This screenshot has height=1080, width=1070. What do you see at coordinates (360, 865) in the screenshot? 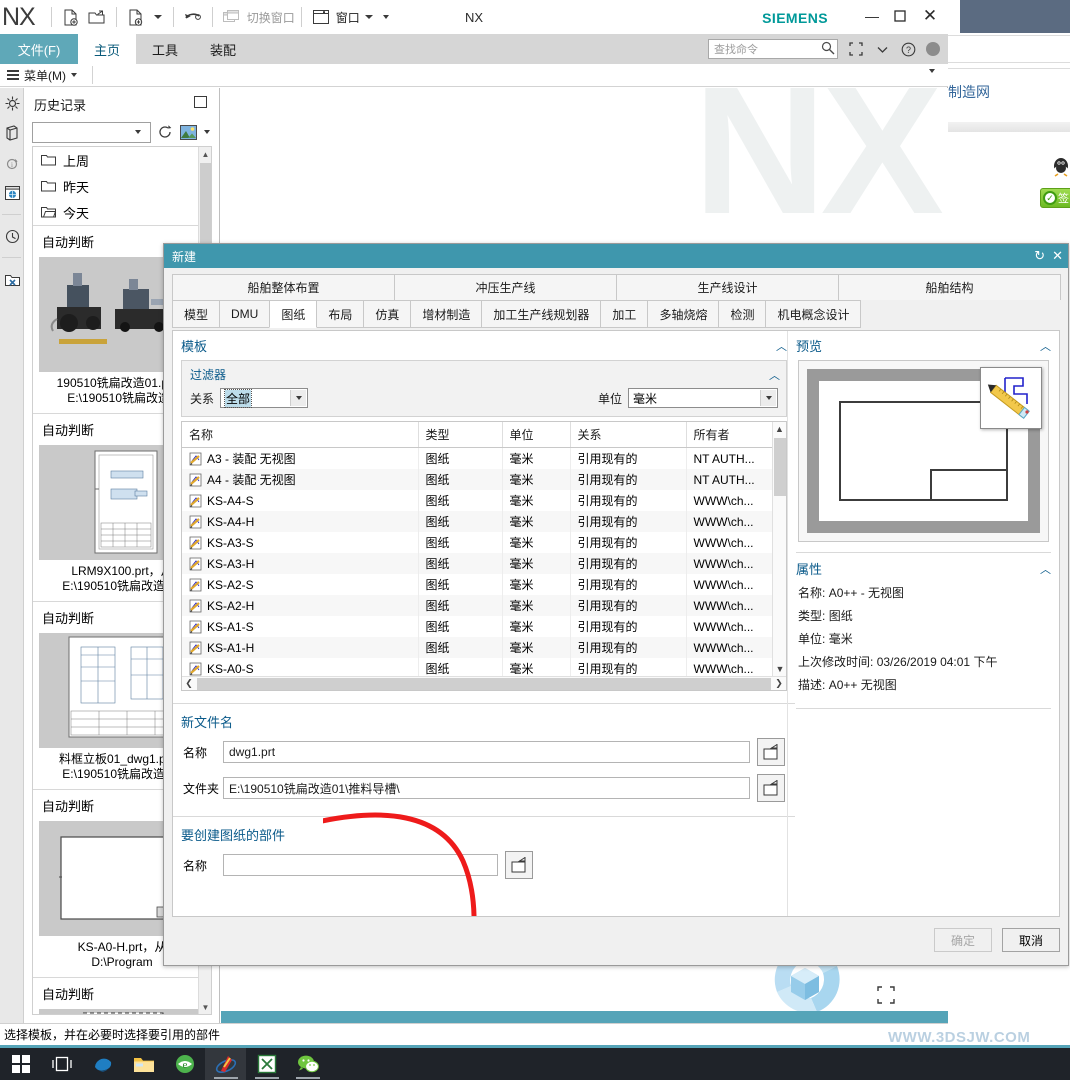
I see `part-name-input` at bounding box center [360, 865].